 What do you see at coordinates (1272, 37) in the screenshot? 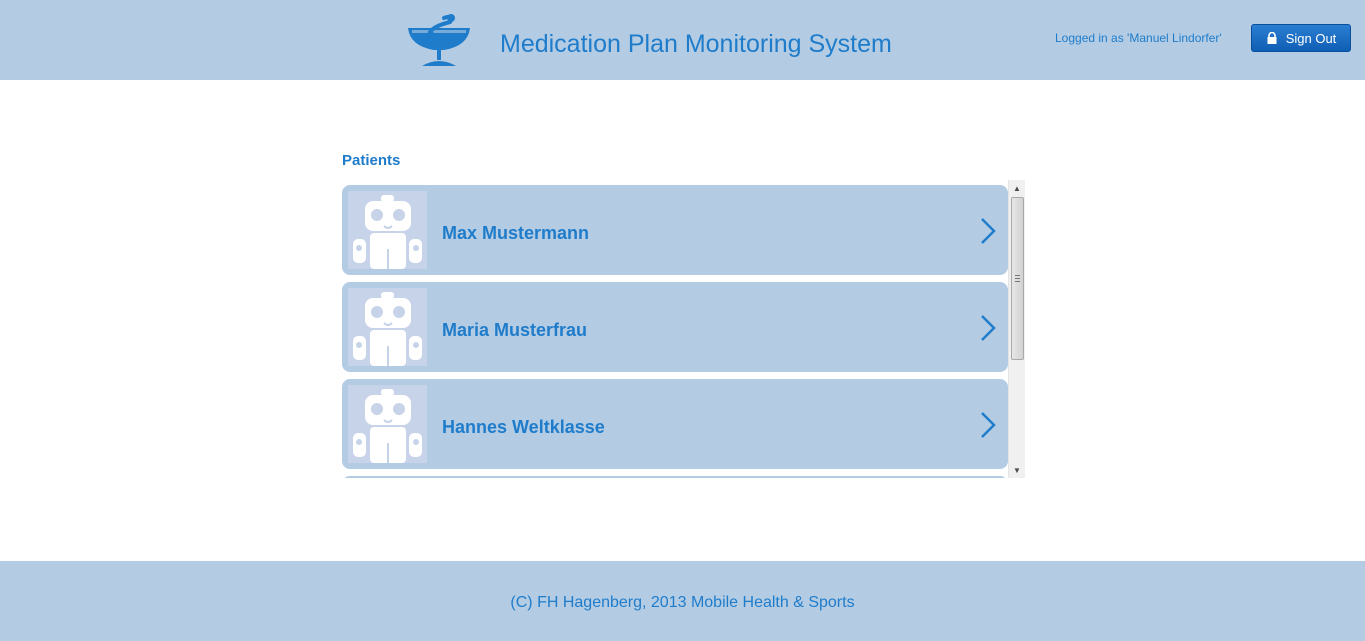
I see `lock-icon` at bounding box center [1272, 37].